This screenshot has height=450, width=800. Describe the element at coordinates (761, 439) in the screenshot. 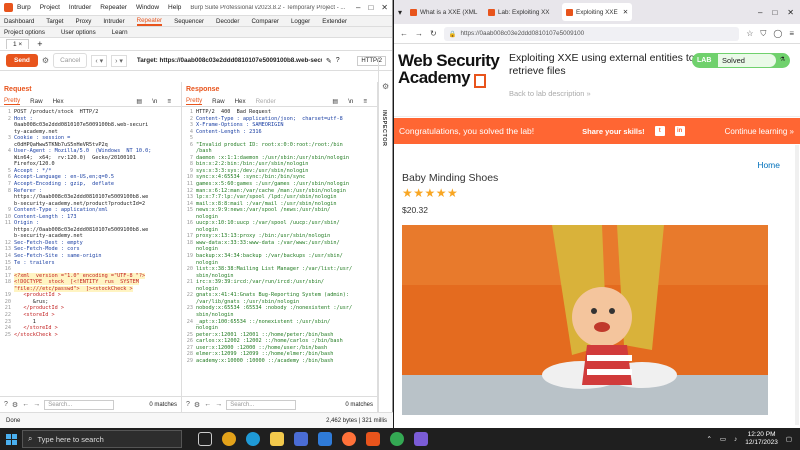

I see `taskbar-clock: 12:20 PM 12/17/2023` at that location.